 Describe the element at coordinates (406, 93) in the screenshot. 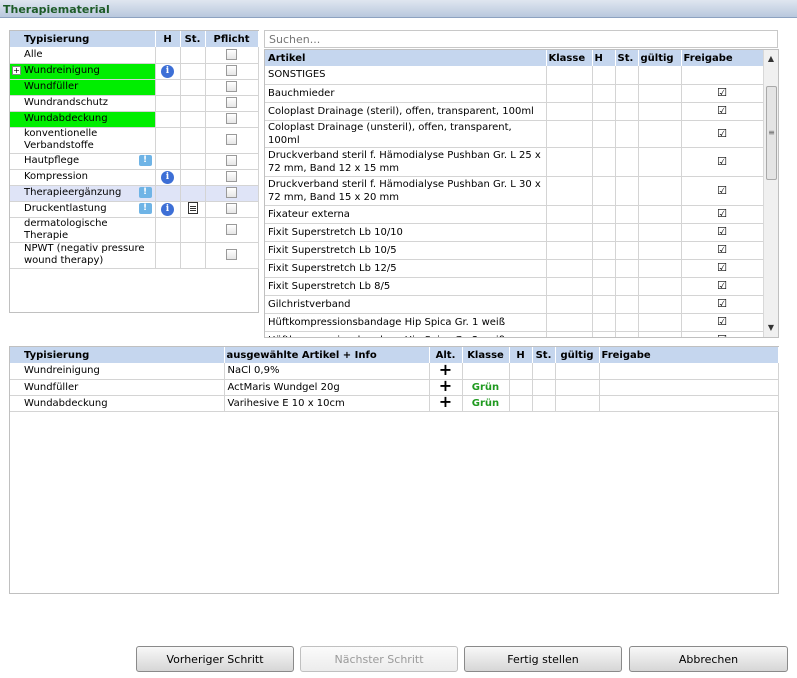

I see `artikel-name: Bauchmieder` at that location.